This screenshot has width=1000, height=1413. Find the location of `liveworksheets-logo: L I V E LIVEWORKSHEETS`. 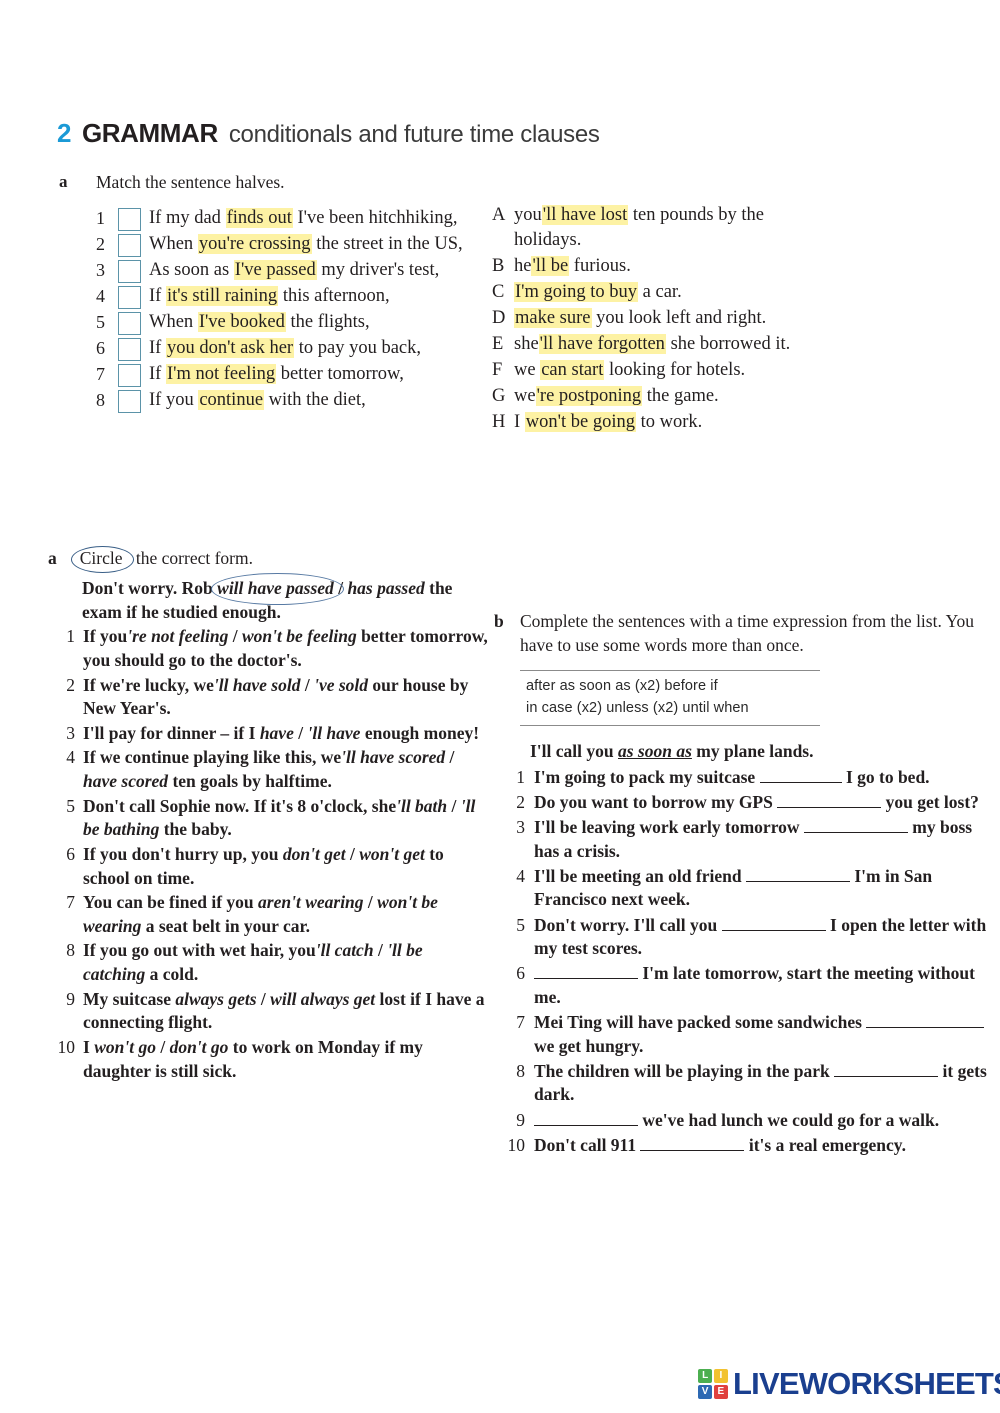

liveworksheets-logo: L I V E LIVEWORKSHEETS is located at coordinates (849, 1384).